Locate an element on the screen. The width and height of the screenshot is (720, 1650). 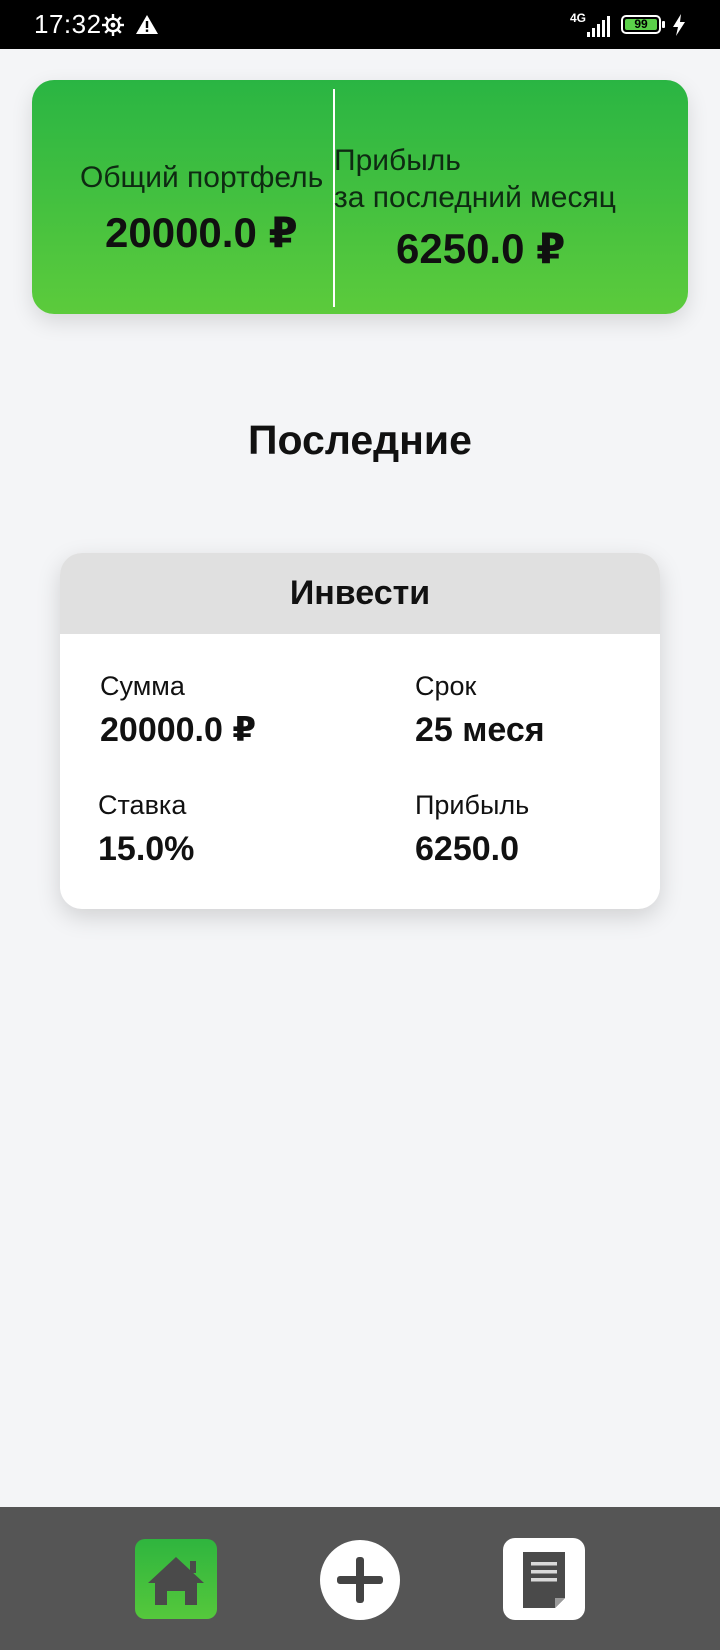
charging-bolt-icon is located at coordinates (679, 27).